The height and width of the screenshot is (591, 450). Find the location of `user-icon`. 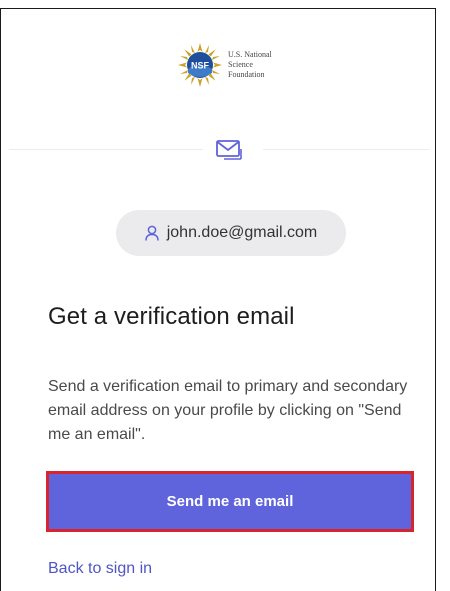

user-icon is located at coordinates (151, 233).